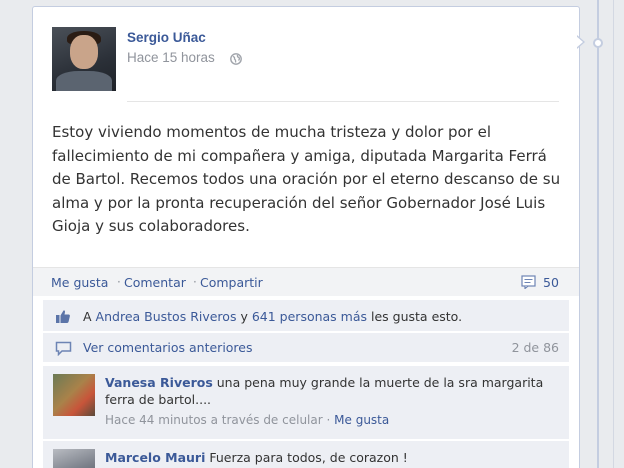  What do you see at coordinates (159, 382) in the screenshot?
I see `commenter-name: Vanesa Riveros` at bounding box center [159, 382].